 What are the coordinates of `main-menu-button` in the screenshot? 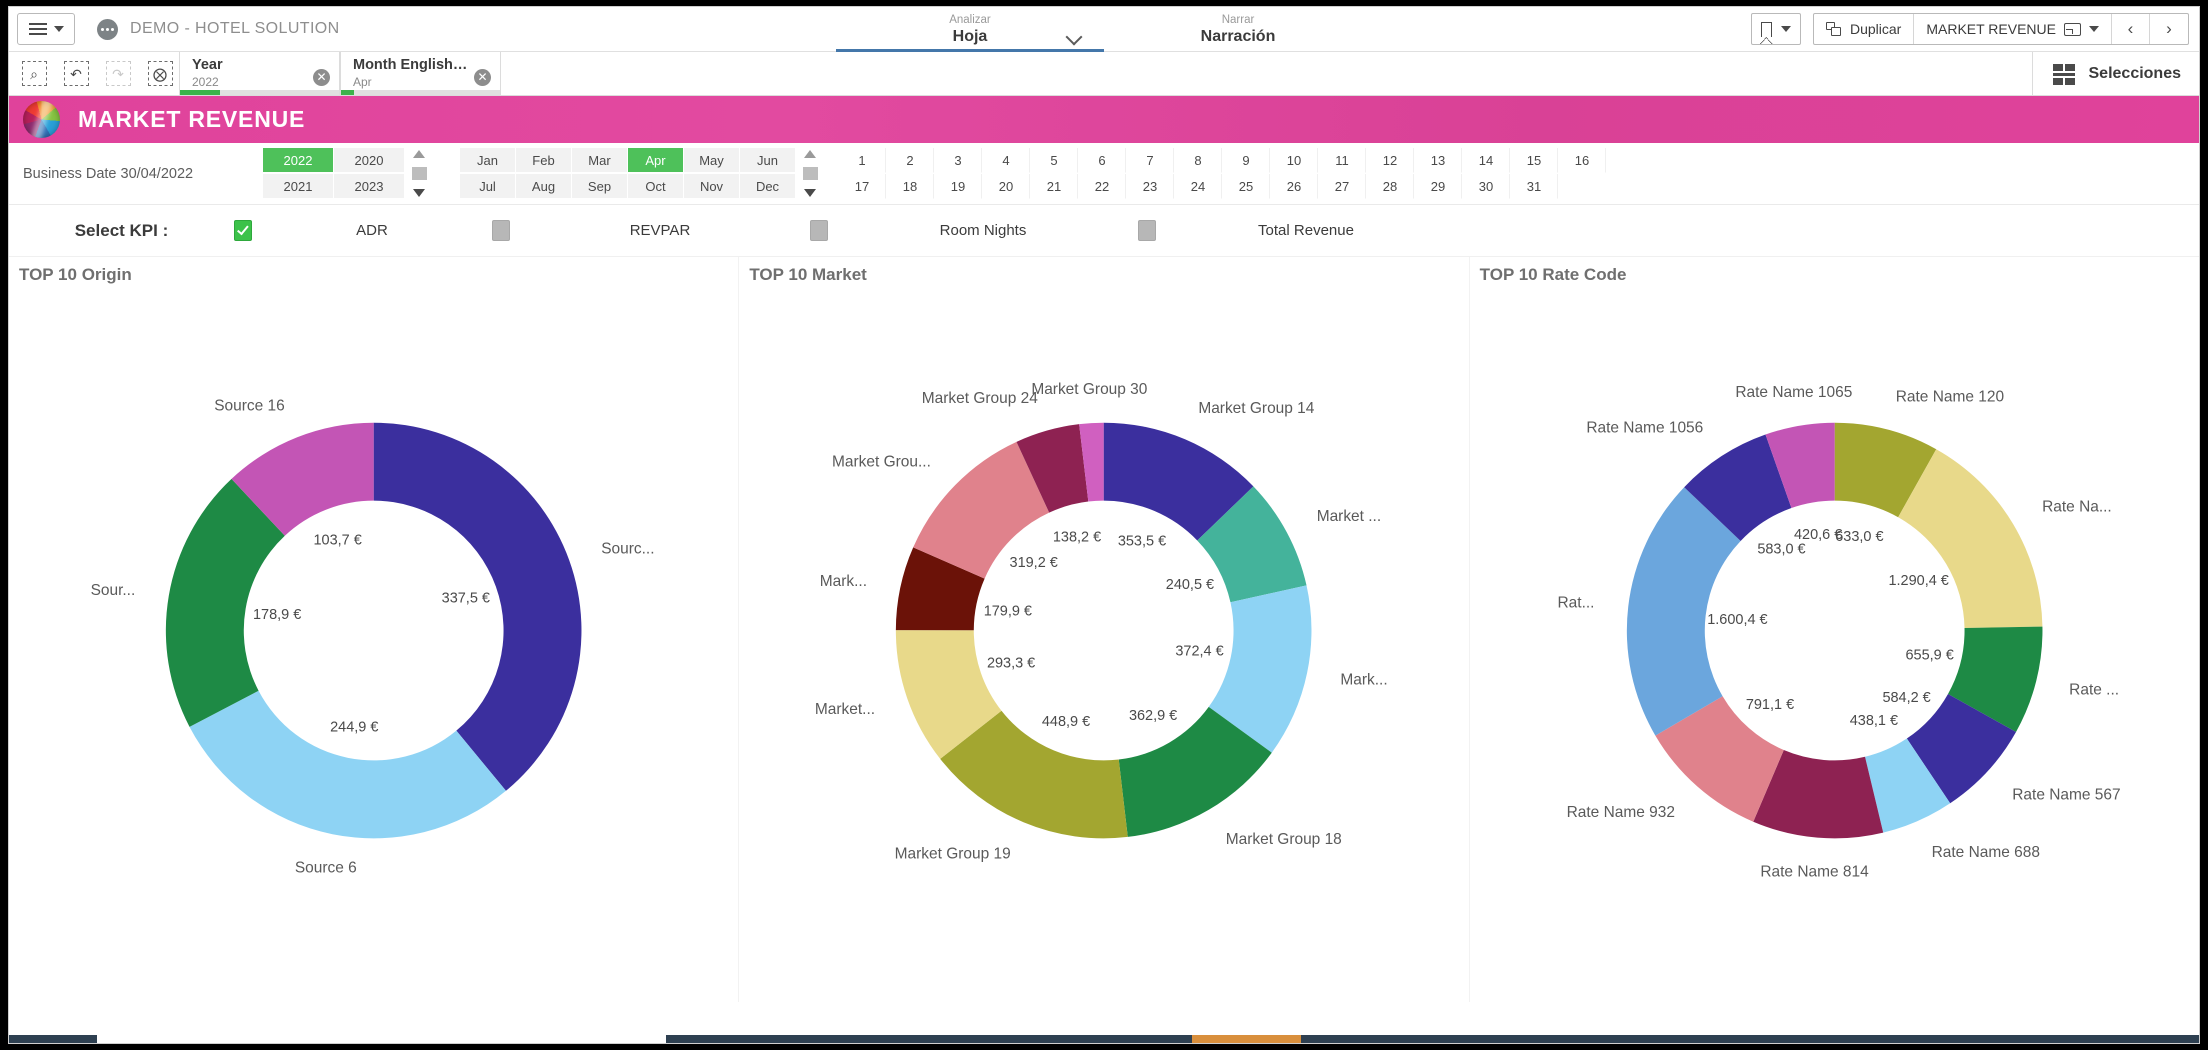 It's located at (46, 29).